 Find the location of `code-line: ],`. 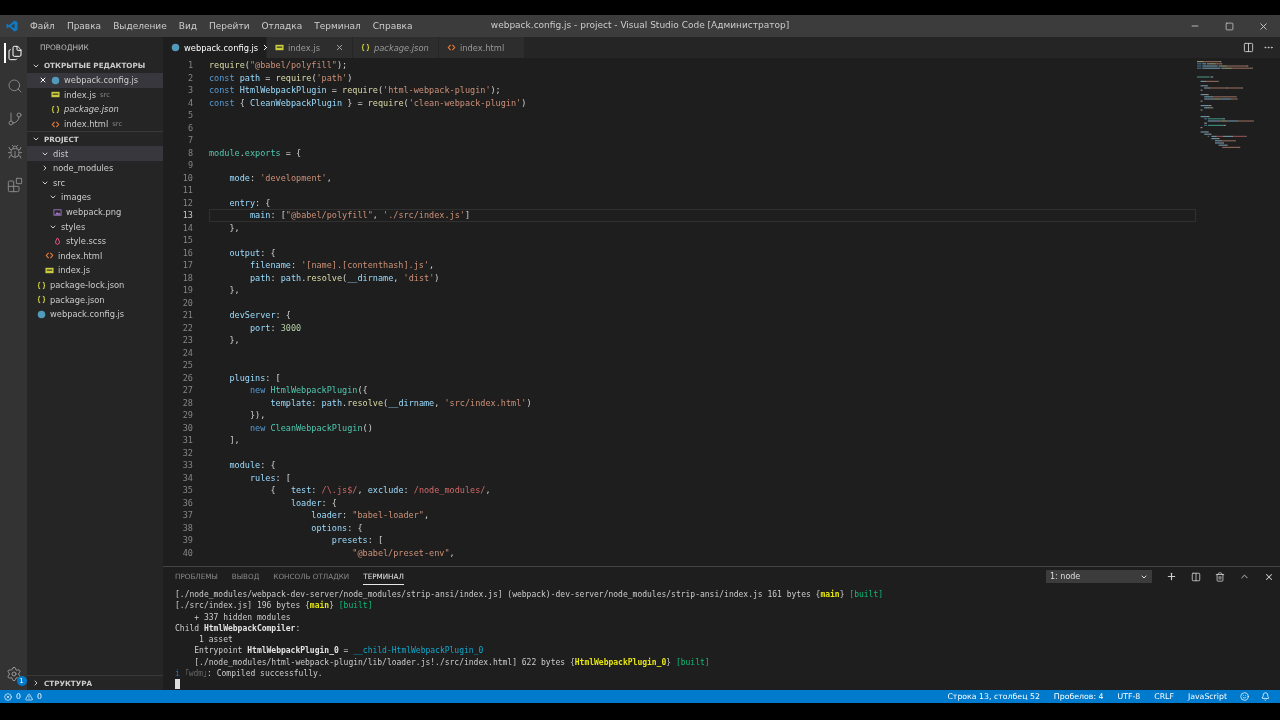

code-line: ], is located at coordinates (234, 440).